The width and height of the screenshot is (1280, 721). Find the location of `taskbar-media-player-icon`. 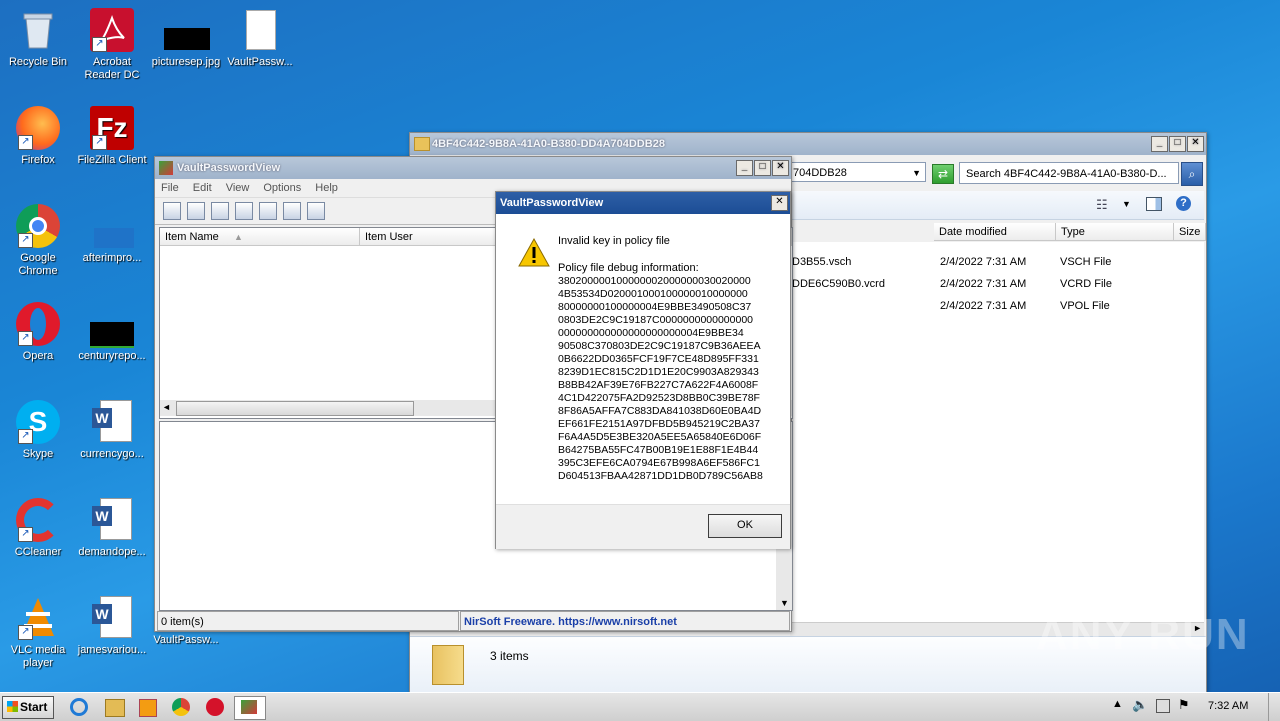

taskbar-media-player-icon is located at coordinates (148, 707).